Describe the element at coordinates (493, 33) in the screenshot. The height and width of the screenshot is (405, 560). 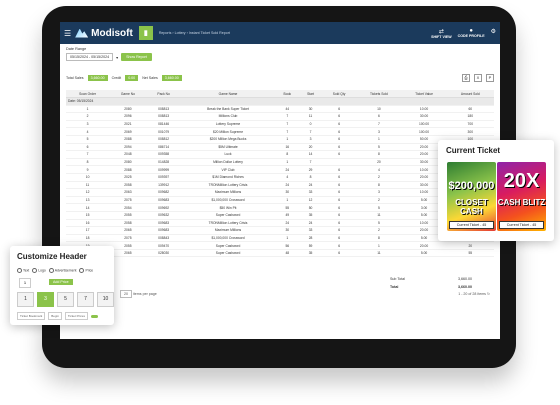
I see `settings-button: ⚙` at that location.